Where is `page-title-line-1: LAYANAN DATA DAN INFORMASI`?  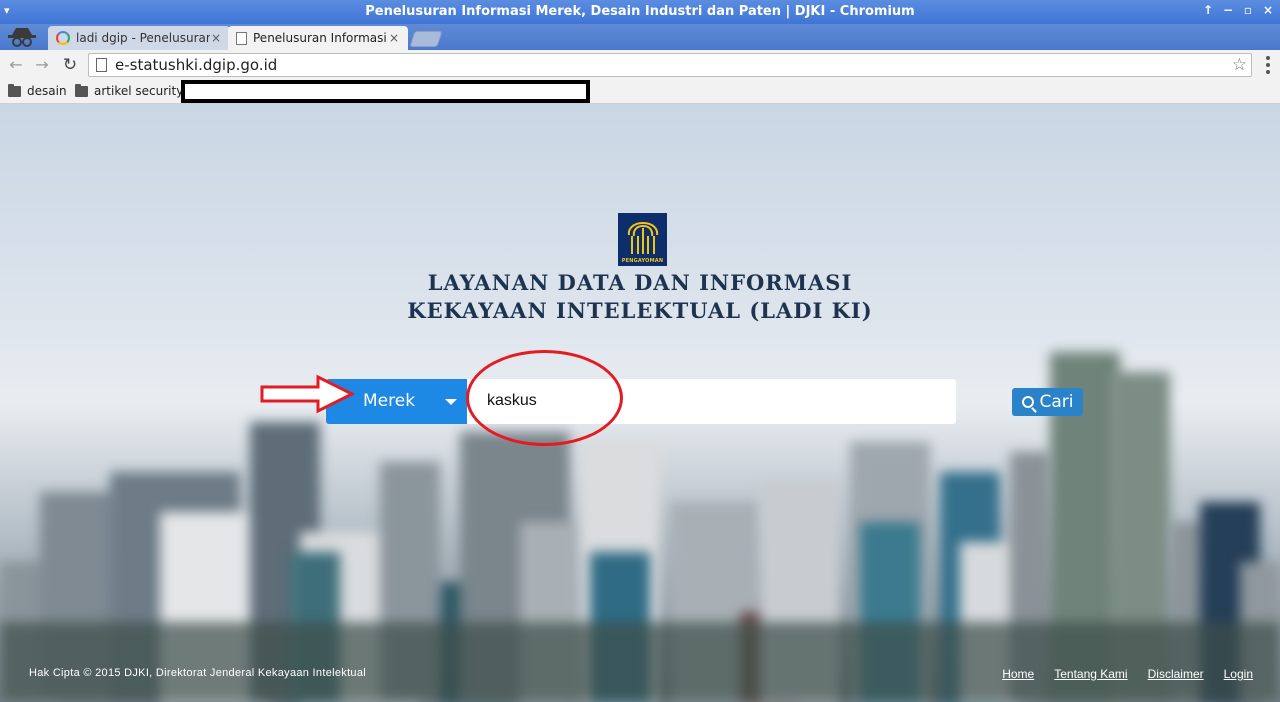 page-title-line-1: LAYANAN DATA DAN INFORMASI is located at coordinates (640, 282).